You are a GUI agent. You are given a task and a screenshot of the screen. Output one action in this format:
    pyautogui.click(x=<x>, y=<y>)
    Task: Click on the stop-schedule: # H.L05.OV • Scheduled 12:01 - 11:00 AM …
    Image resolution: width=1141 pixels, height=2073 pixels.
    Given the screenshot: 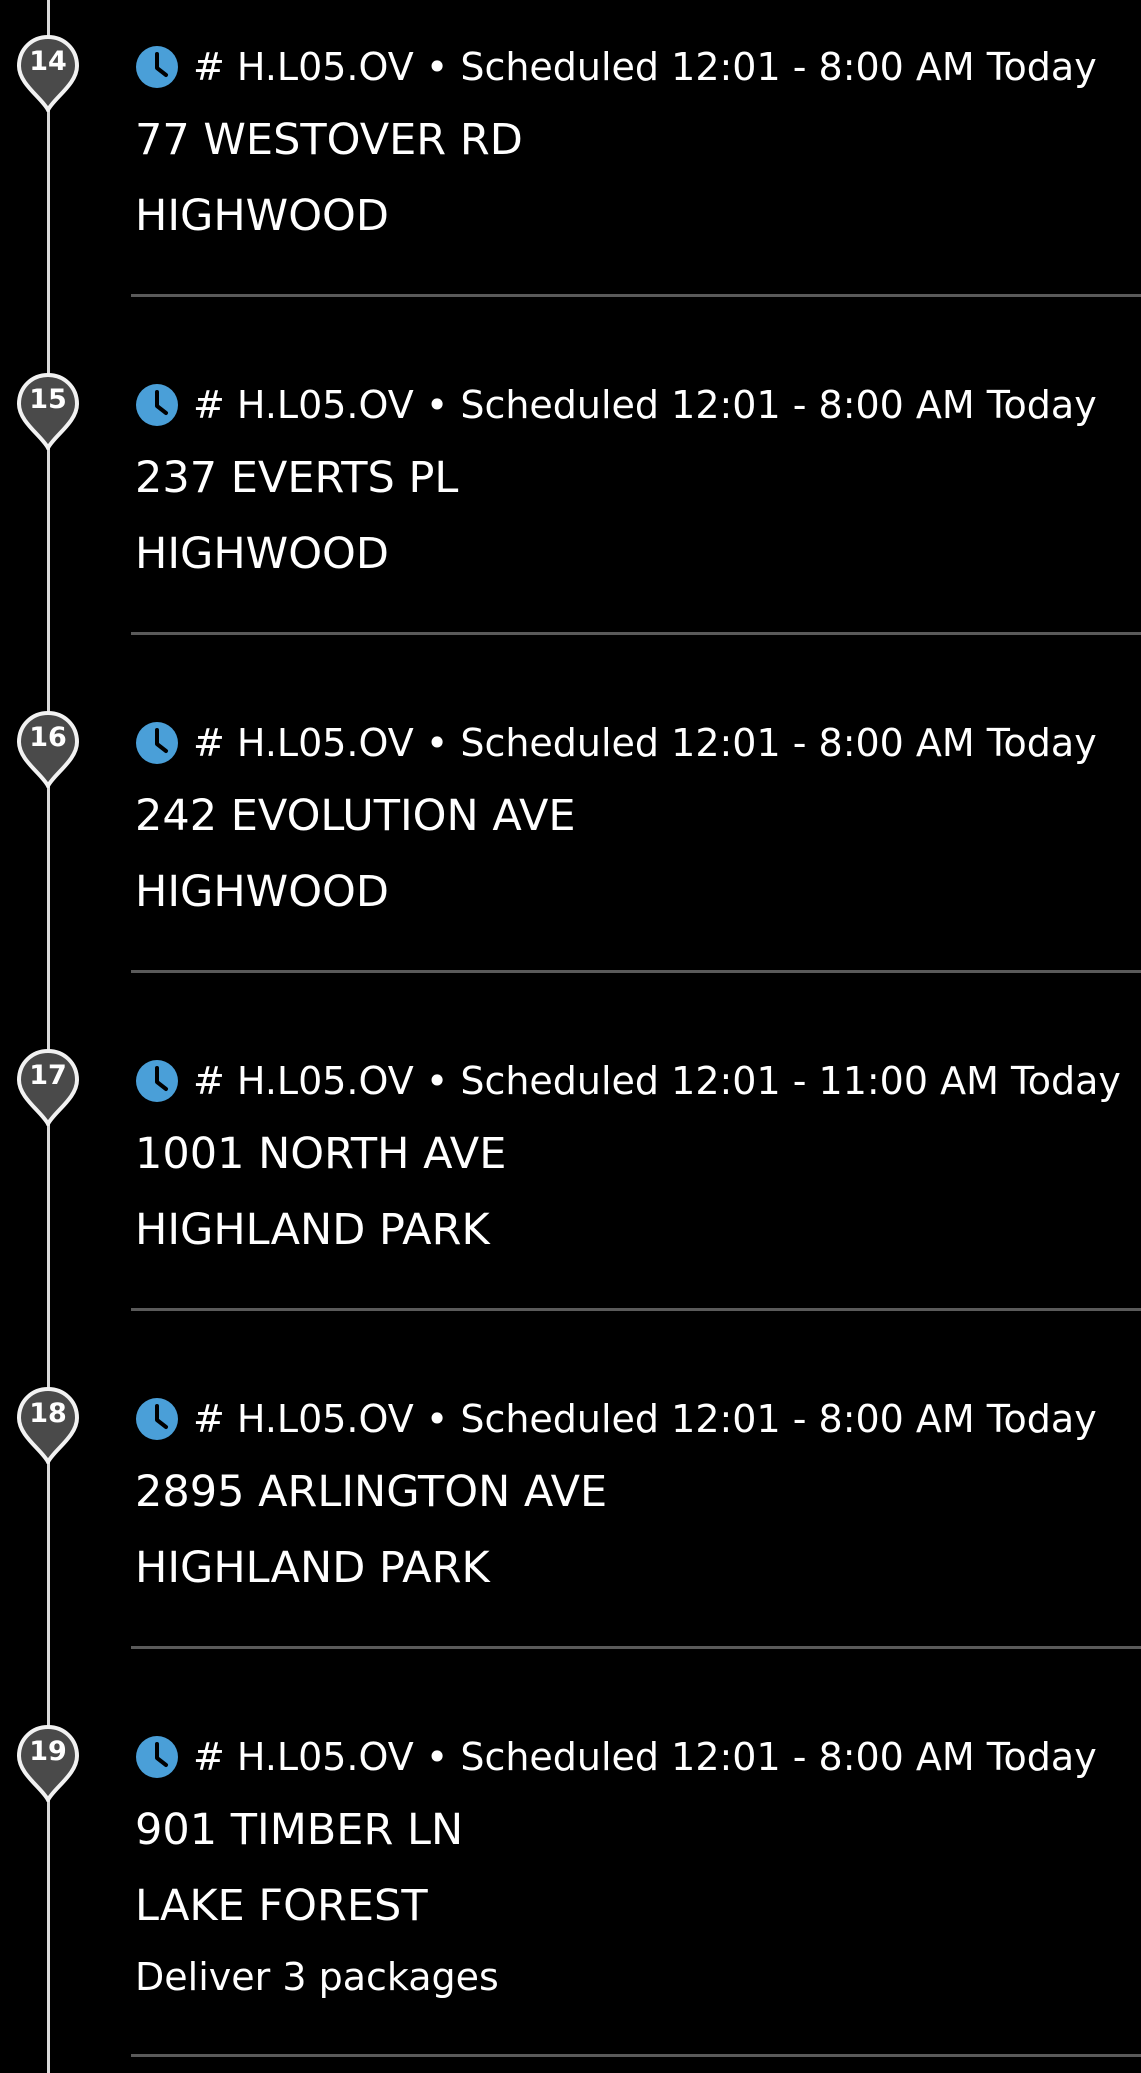 What is the action you would take?
    pyautogui.click(x=657, y=1081)
    